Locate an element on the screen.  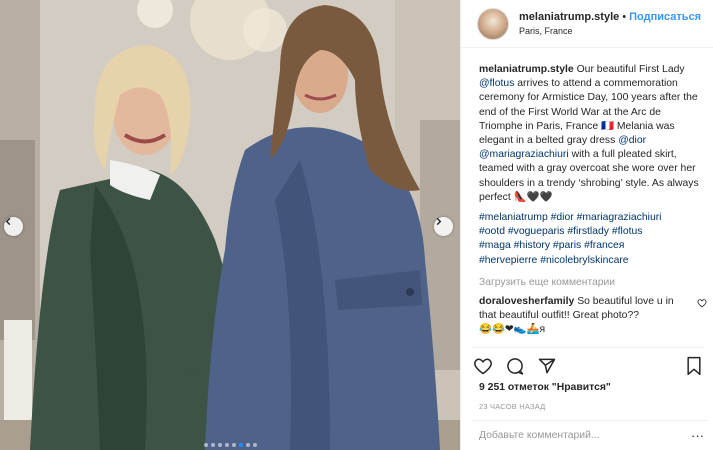
avatar is located at coordinates (493, 23).